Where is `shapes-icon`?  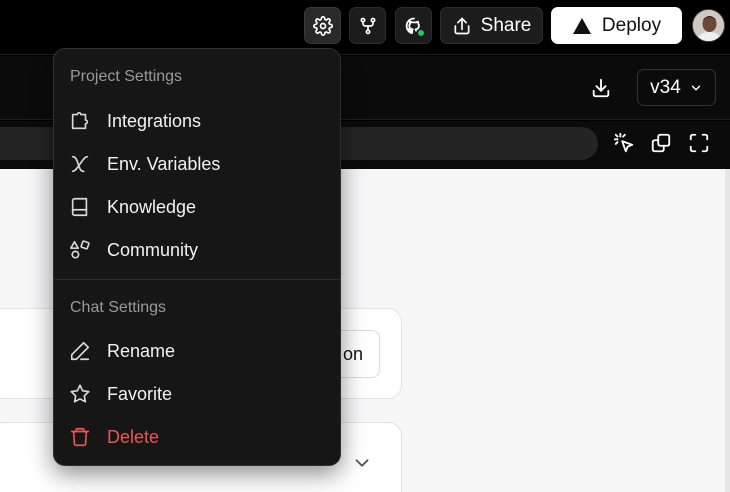 shapes-icon is located at coordinates (80, 250).